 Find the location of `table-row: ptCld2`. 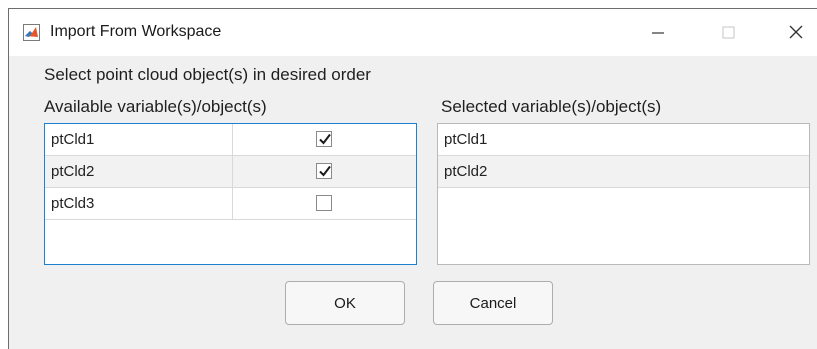

table-row: ptCld2 is located at coordinates (230, 172).